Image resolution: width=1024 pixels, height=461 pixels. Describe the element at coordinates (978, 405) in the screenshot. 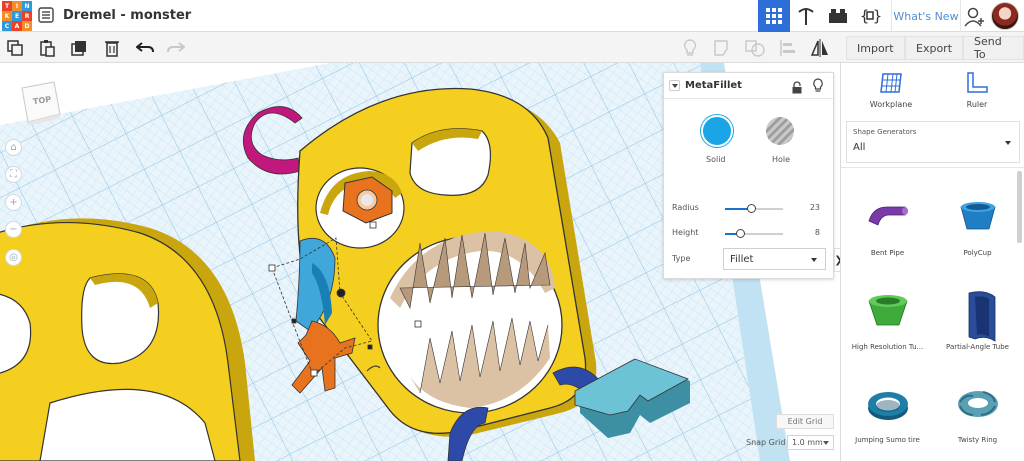

I see `twisty-ring-icon` at that location.